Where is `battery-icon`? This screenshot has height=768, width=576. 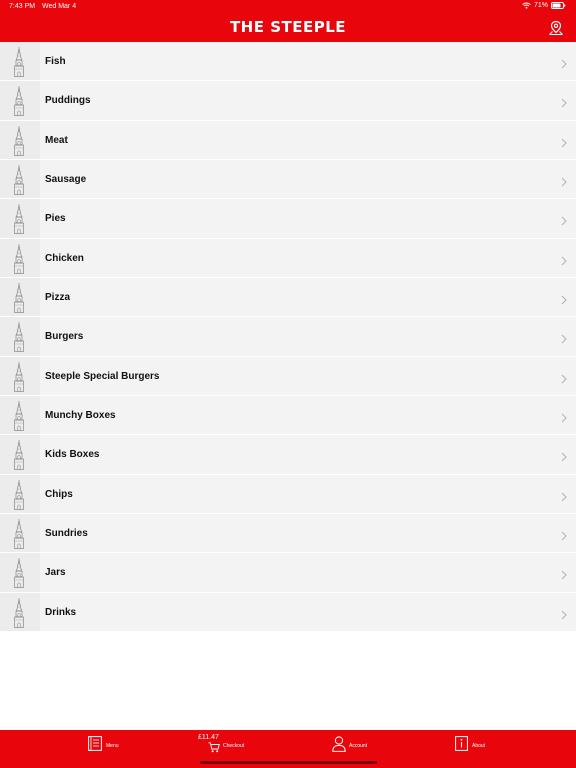 battery-icon is located at coordinates (558, 5).